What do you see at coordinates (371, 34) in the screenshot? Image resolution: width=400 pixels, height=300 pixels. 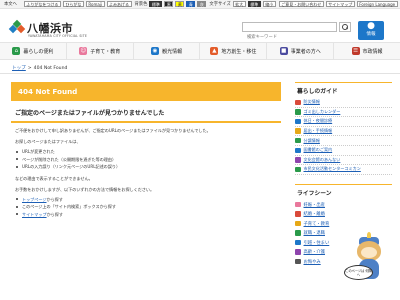 I see `language-button-label: 情報` at bounding box center [371, 34].